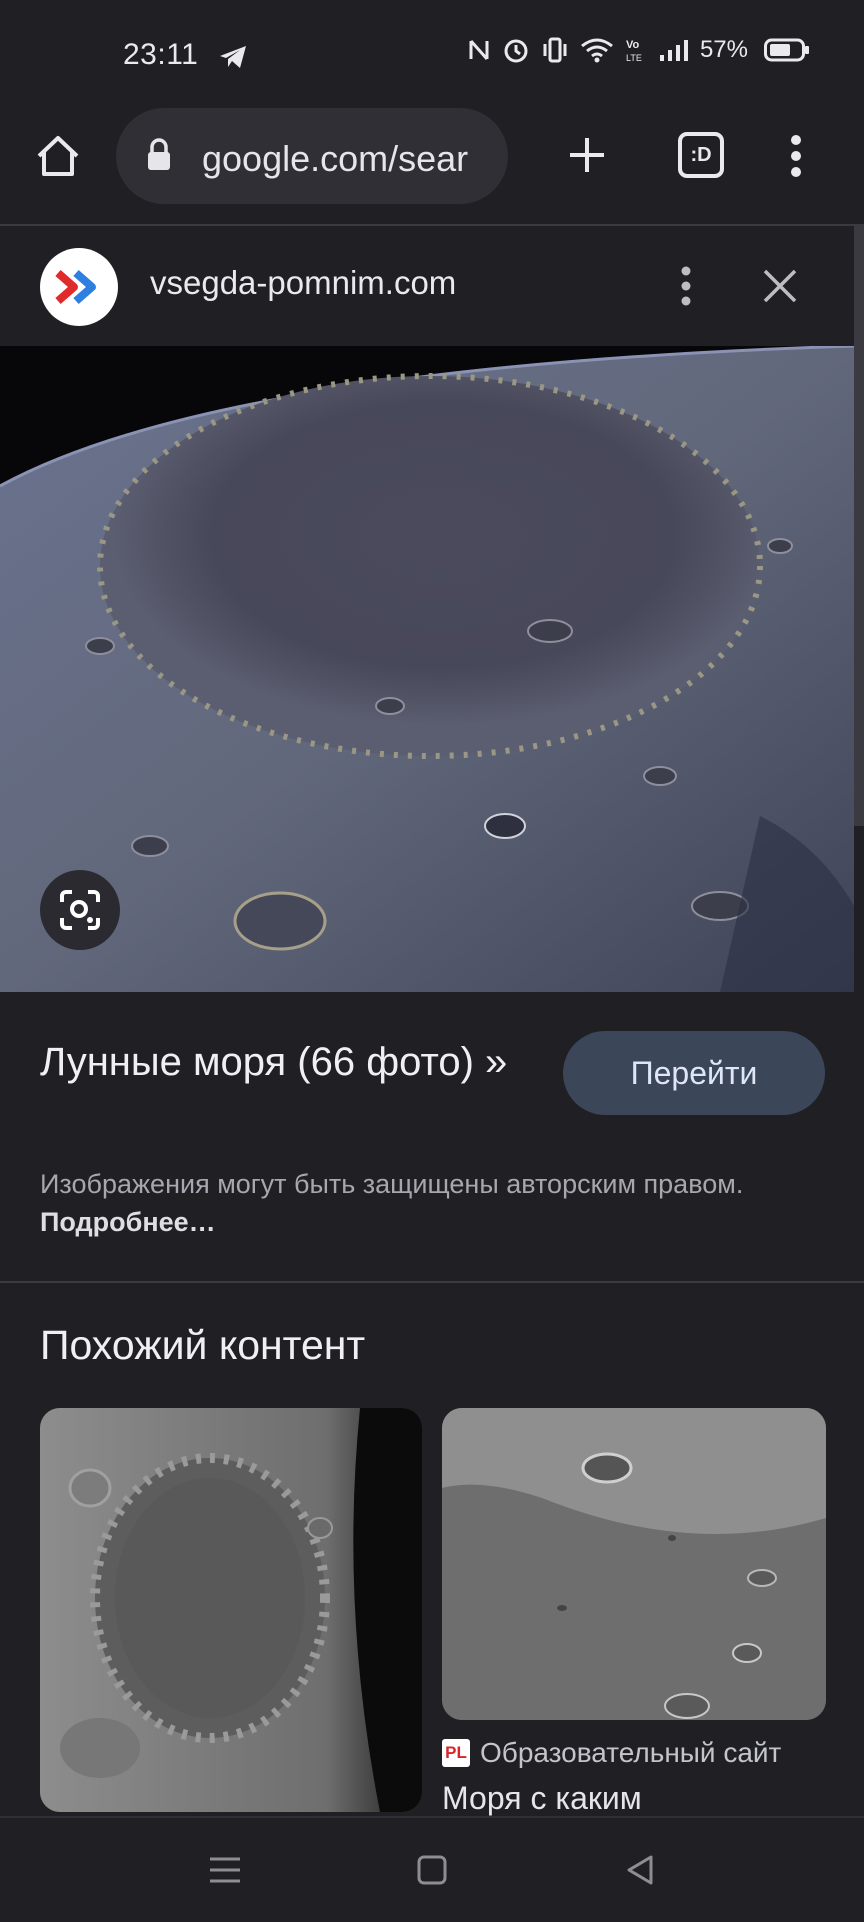  I want to click on browser-menu-button, so click(796, 156).